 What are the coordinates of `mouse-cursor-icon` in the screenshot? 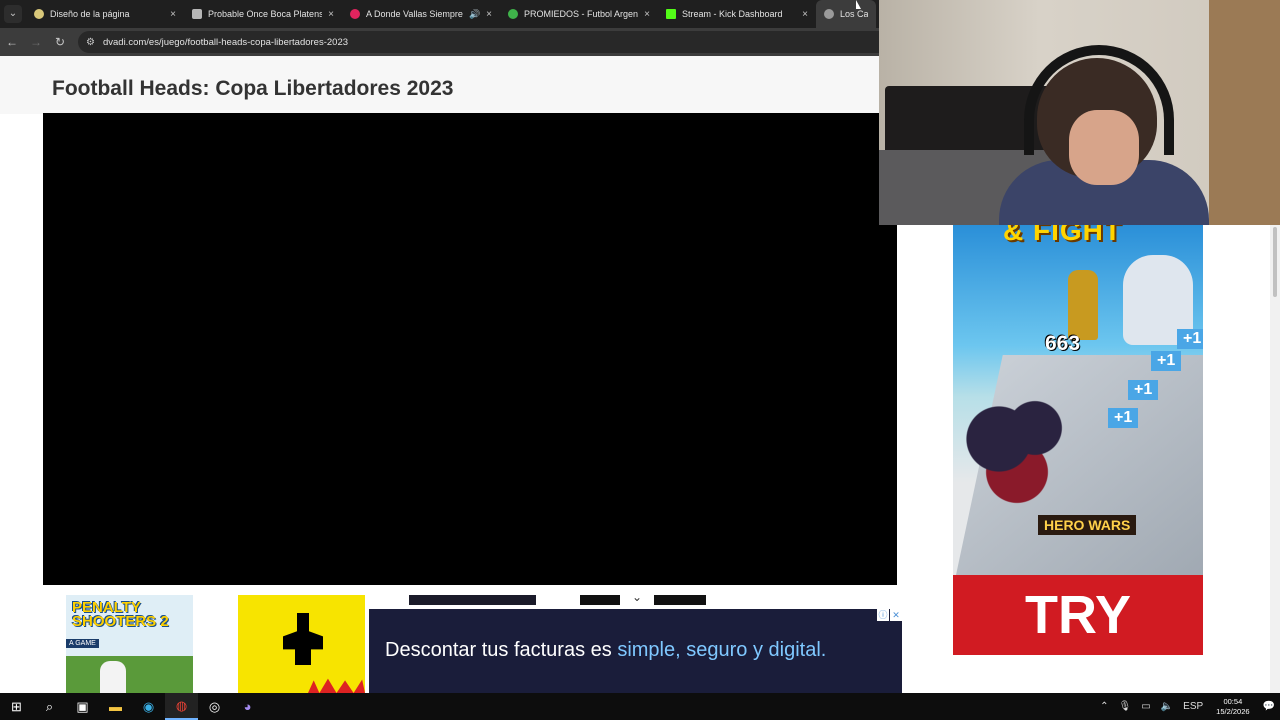 It's located at (858, 4).